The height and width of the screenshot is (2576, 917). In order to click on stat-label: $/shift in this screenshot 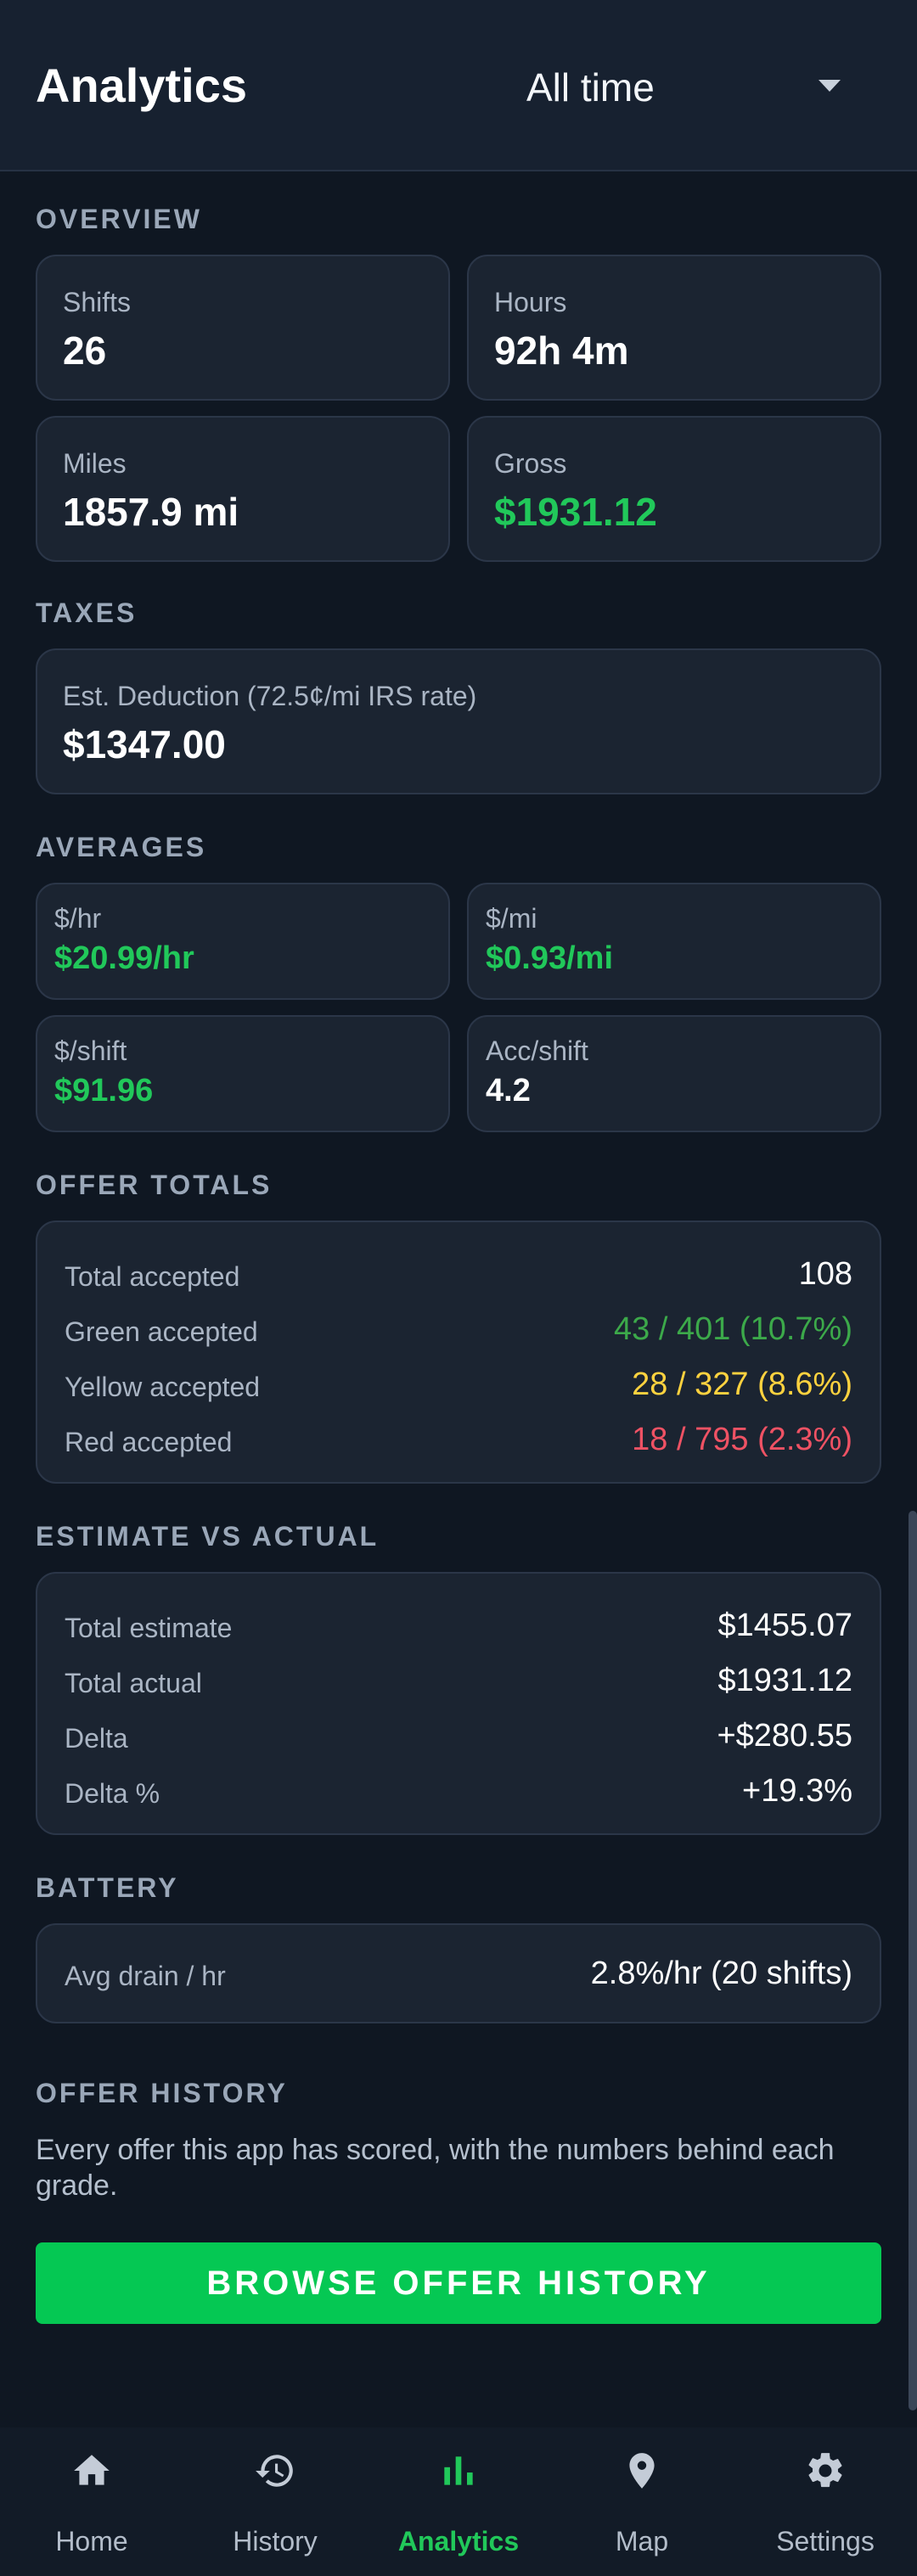, I will do `click(90, 1050)`.